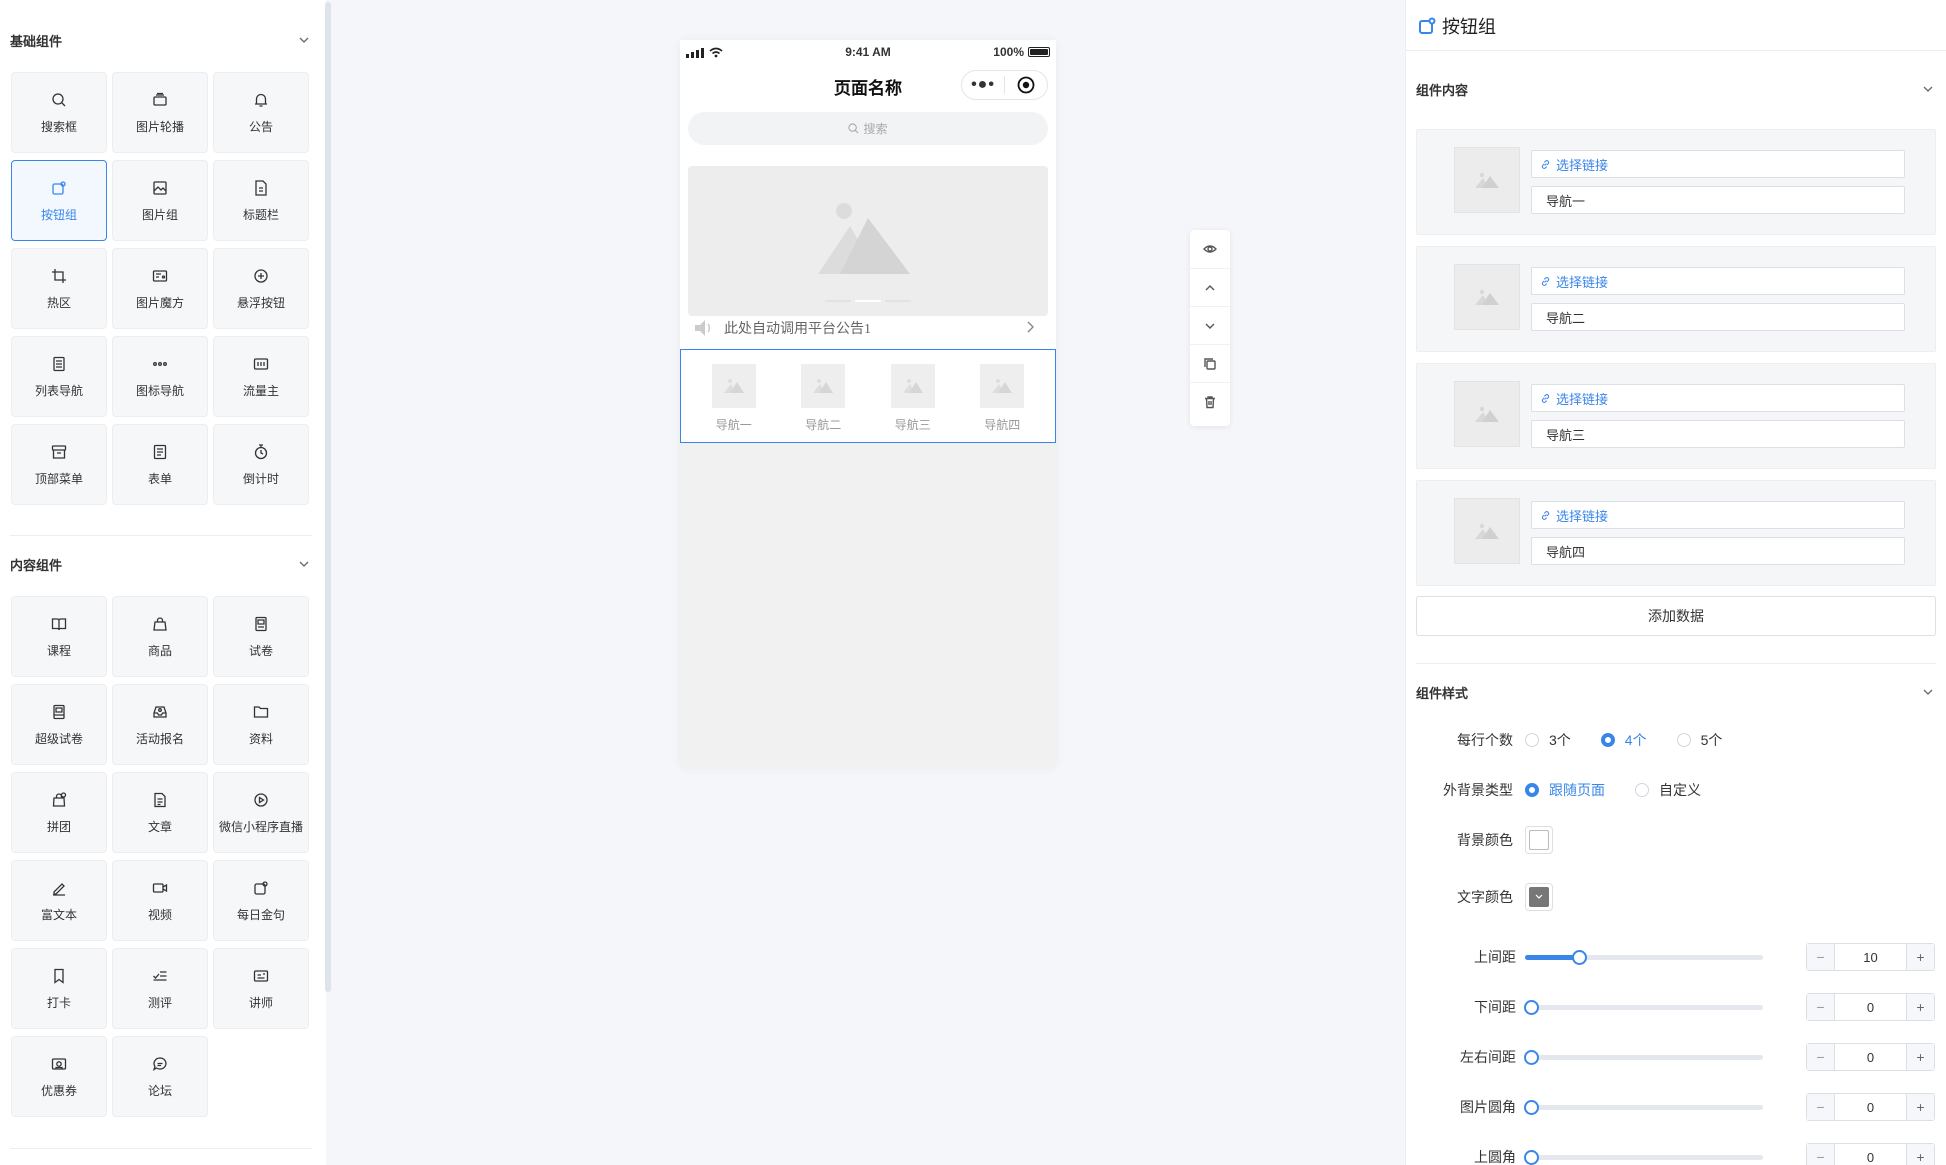 This screenshot has height=1165, width=1946. Describe the element at coordinates (1002, 403) in the screenshot. I see `nav-item: 导航四` at that location.